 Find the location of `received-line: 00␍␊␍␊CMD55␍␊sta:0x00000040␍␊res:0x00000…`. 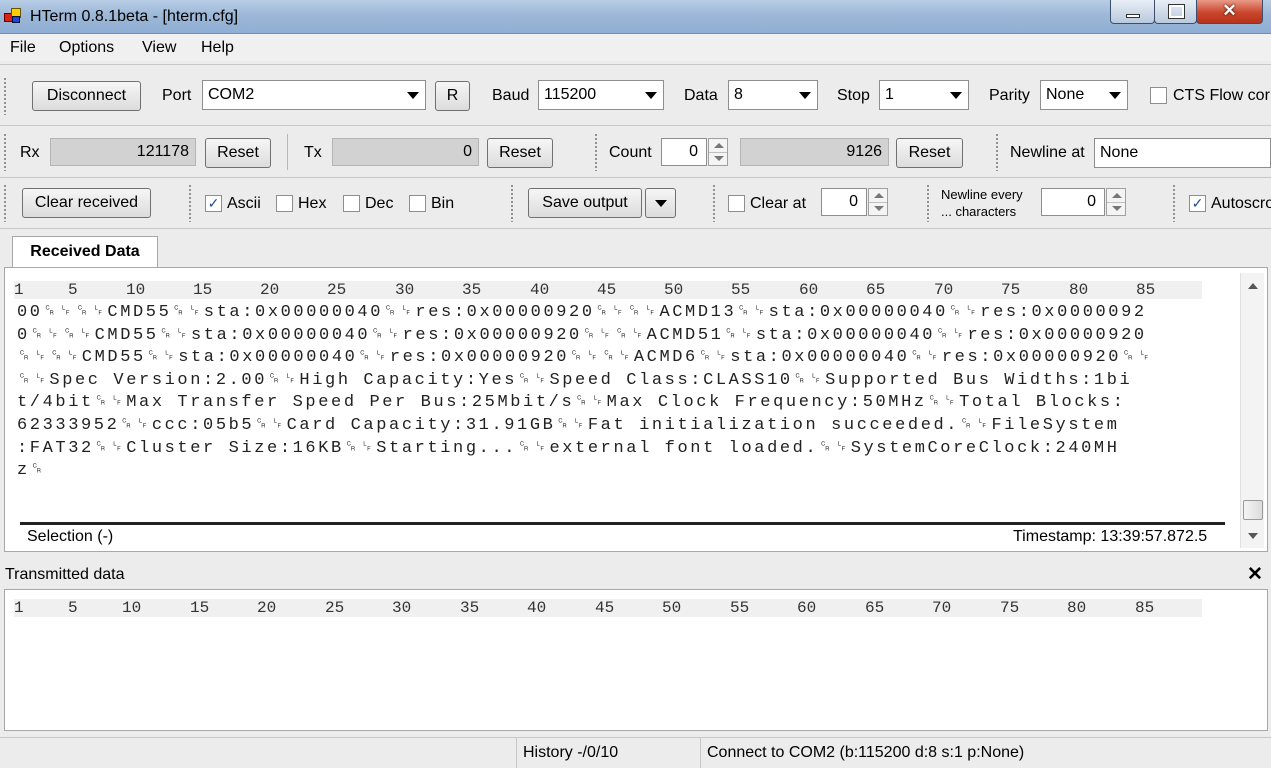

received-line: 00␍␊␍␊CMD55␍␊sta:0x00000040␍␊res:0x00000… is located at coordinates (582, 312).